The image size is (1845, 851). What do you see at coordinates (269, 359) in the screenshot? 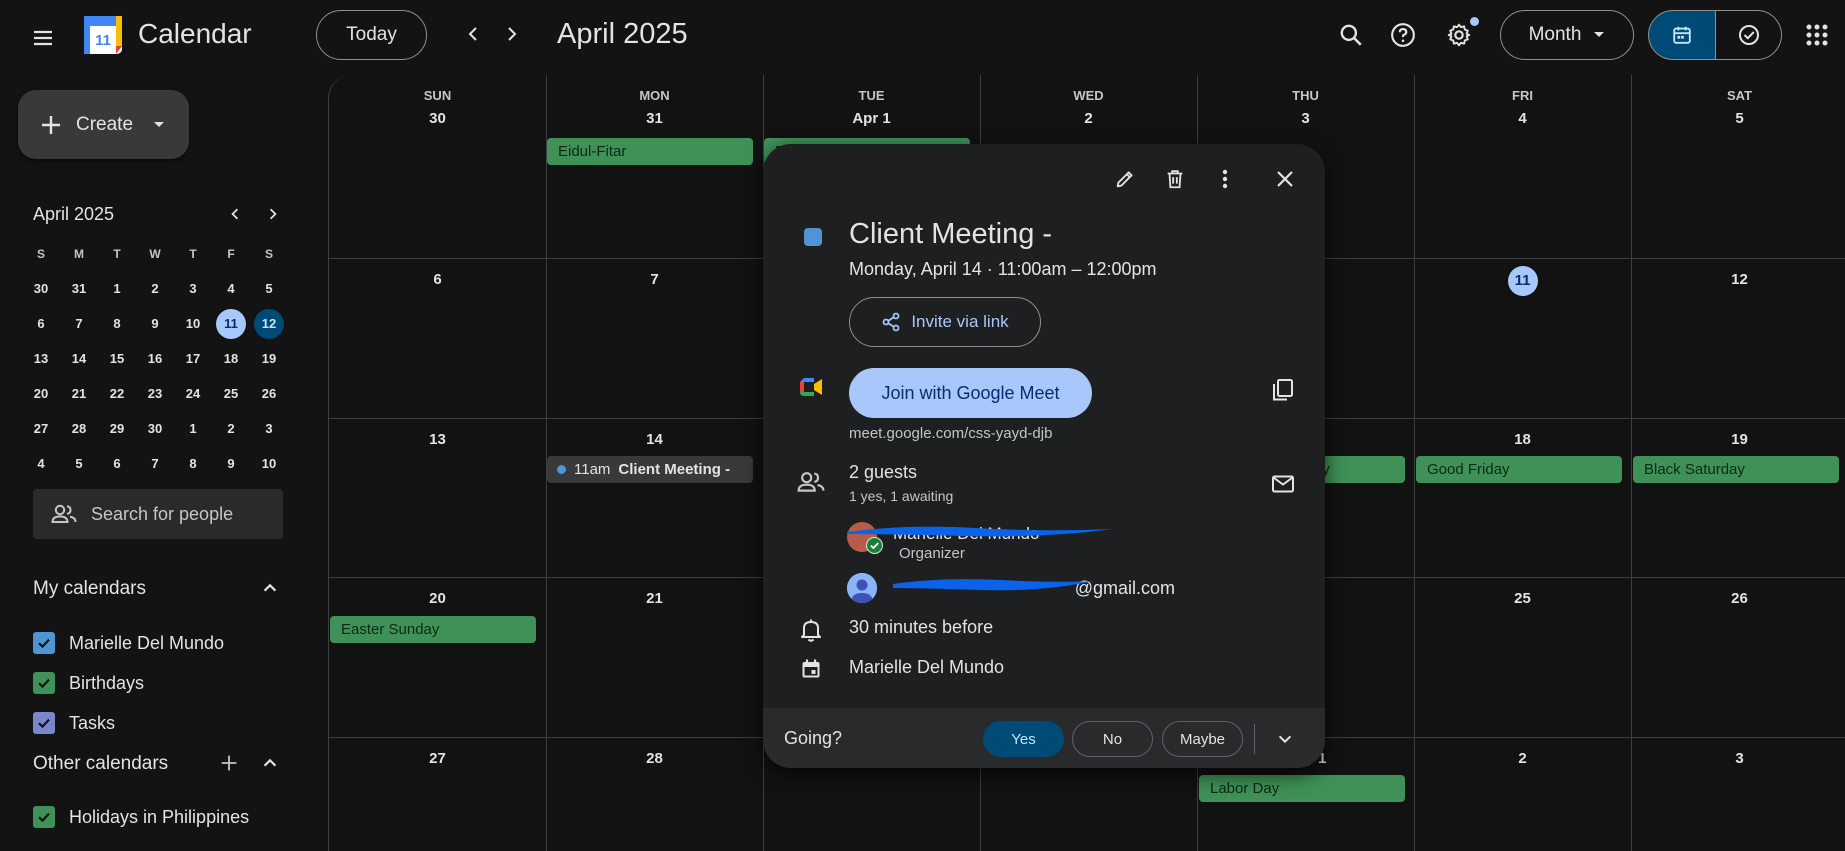
I see `mini-calendar-day: 19` at bounding box center [269, 359].